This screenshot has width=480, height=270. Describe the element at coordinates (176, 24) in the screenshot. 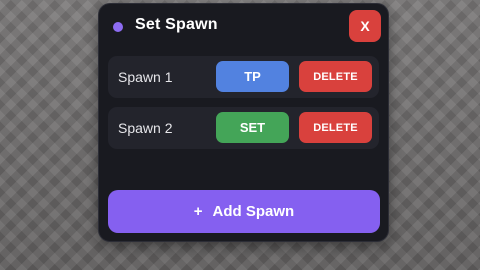

I see `panel-title: Set Spawn` at that location.